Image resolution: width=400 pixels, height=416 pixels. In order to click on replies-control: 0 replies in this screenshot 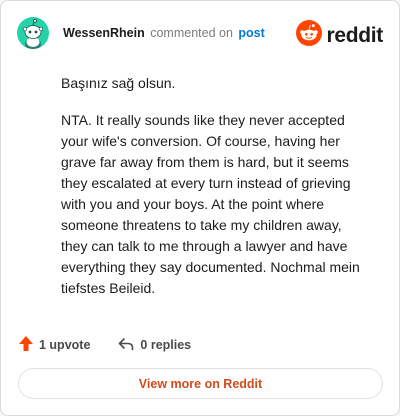, I will do `click(154, 345)`.